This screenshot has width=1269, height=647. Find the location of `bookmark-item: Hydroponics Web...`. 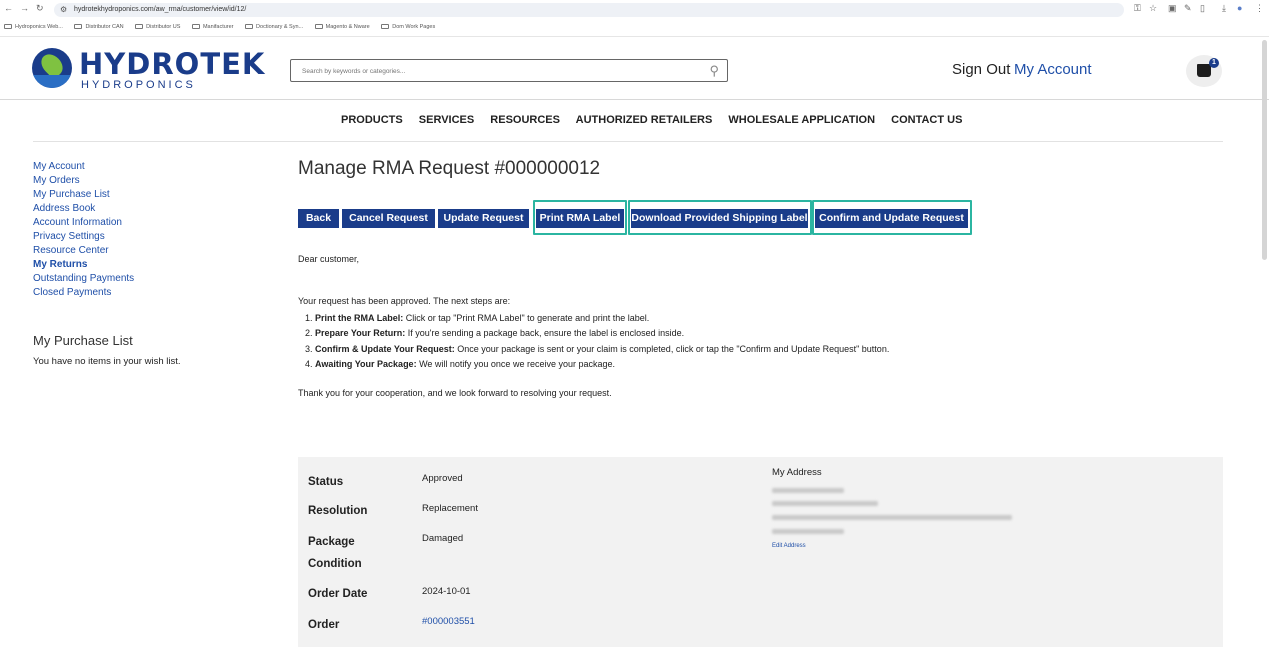

bookmark-item: Hydroponics Web... is located at coordinates (33, 27).